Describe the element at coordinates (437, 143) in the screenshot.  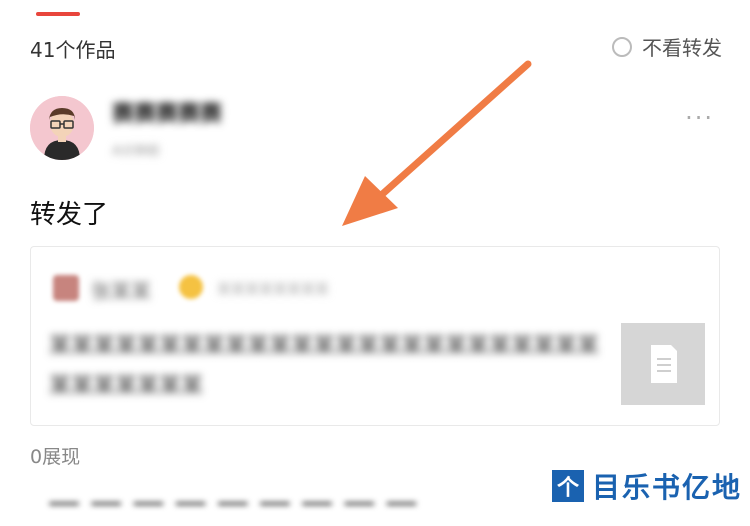
I see `arrow-annotation` at that location.